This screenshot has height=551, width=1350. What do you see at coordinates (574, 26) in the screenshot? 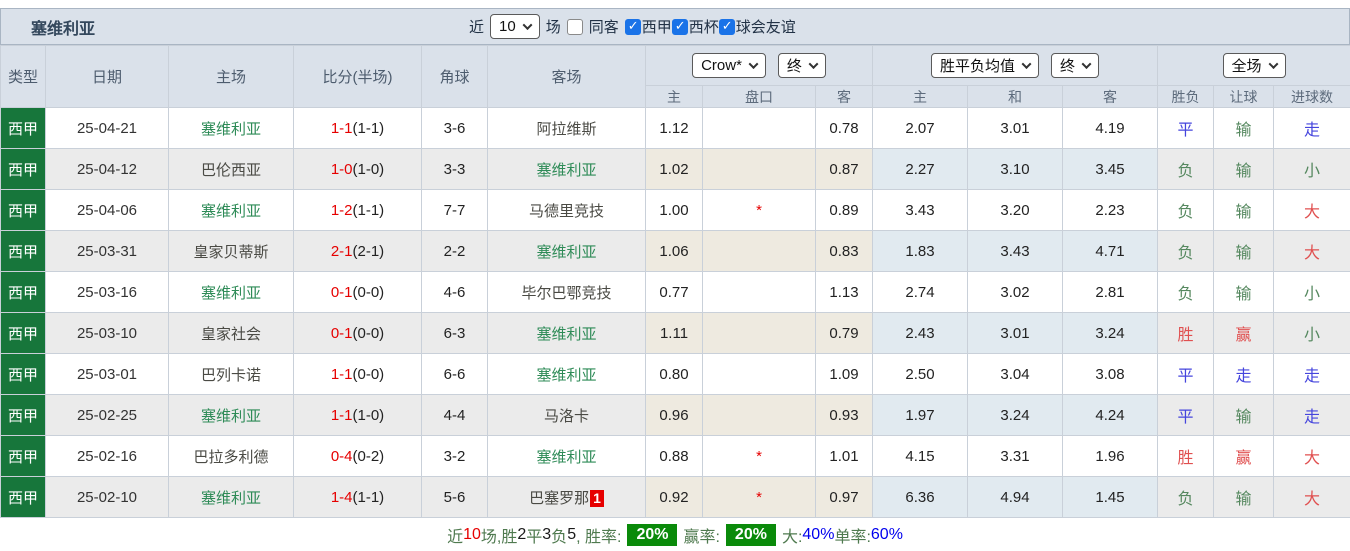
I see `same-away-checkbox` at bounding box center [574, 26].